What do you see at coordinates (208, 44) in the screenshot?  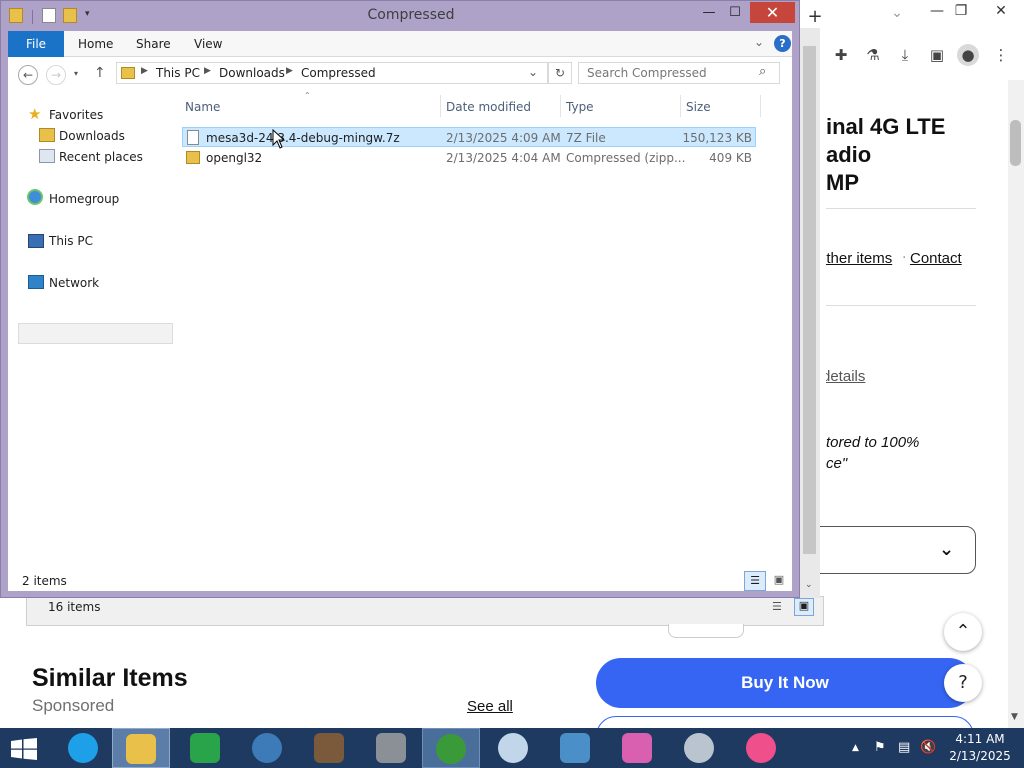 I see `tab-view: View` at bounding box center [208, 44].